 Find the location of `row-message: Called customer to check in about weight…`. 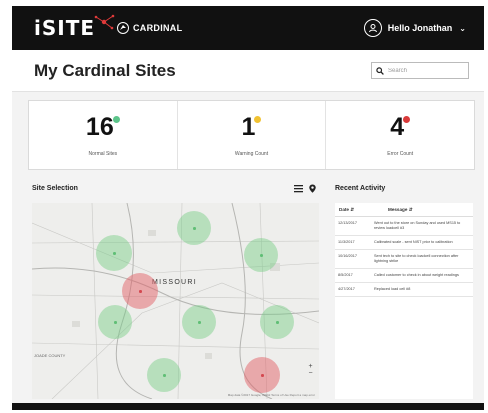

row-message: Called customer to check in about weight… is located at coordinates (416, 275).